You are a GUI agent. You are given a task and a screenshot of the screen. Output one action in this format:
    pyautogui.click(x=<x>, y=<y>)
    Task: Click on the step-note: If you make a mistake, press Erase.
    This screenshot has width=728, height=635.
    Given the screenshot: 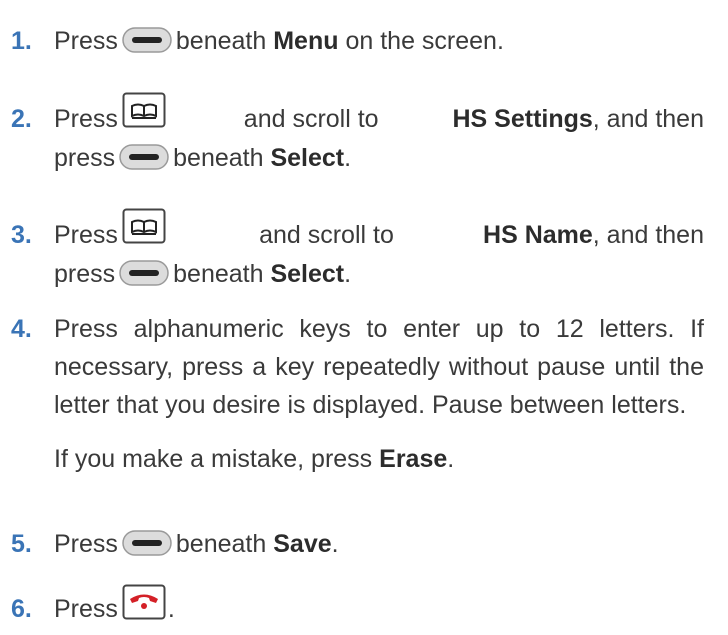 What is the action you would take?
    pyautogui.click(x=379, y=459)
    